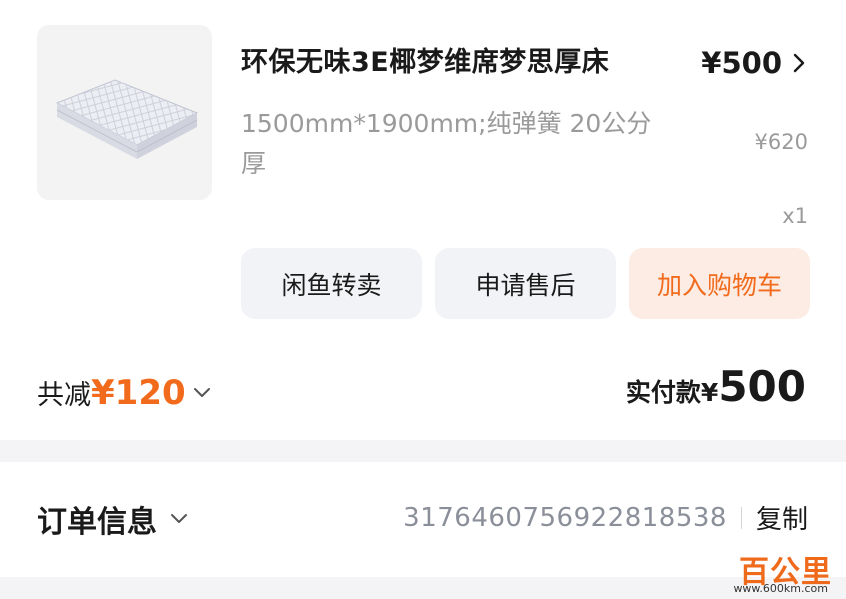  What do you see at coordinates (446, 143) in the screenshot?
I see `product-spec: 1500mm*1900mm;纯弹簧 20公分厚` at bounding box center [446, 143].